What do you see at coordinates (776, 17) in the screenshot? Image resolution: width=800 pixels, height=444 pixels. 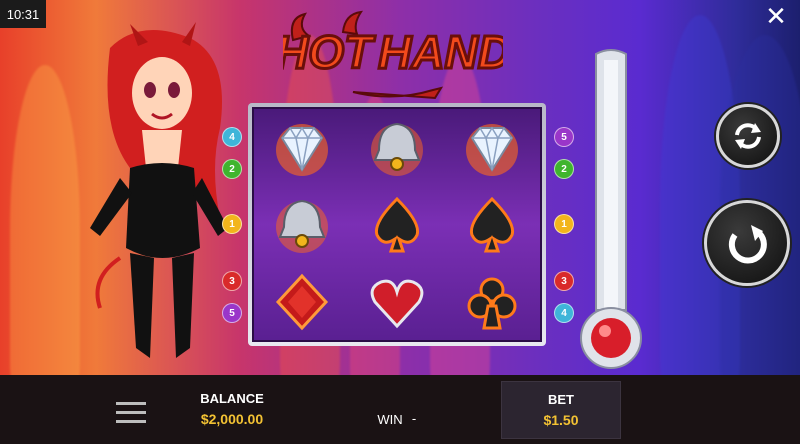 I see `close-icon: ✕` at bounding box center [776, 17].